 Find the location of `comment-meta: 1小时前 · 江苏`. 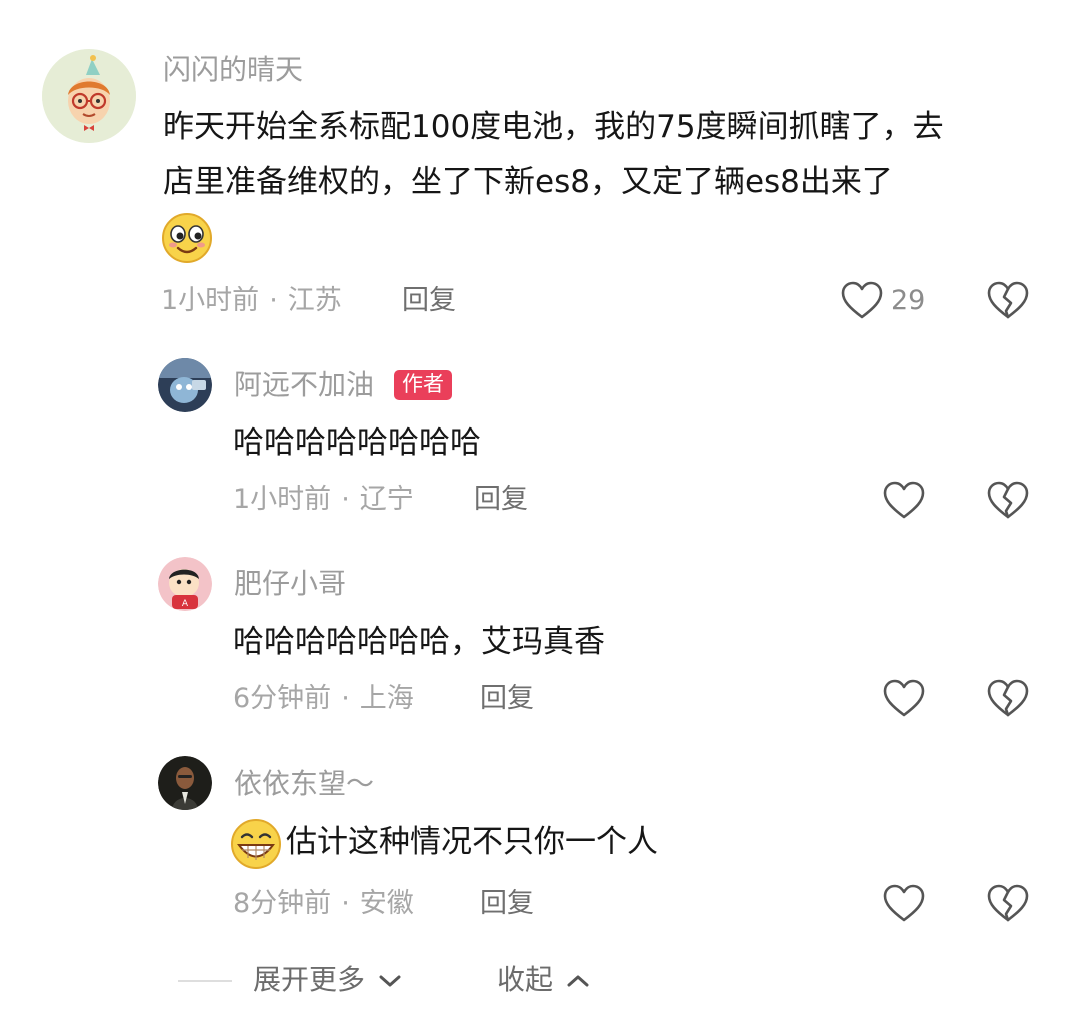

comment-meta: 1小时前 · 江苏 is located at coordinates (251, 300).